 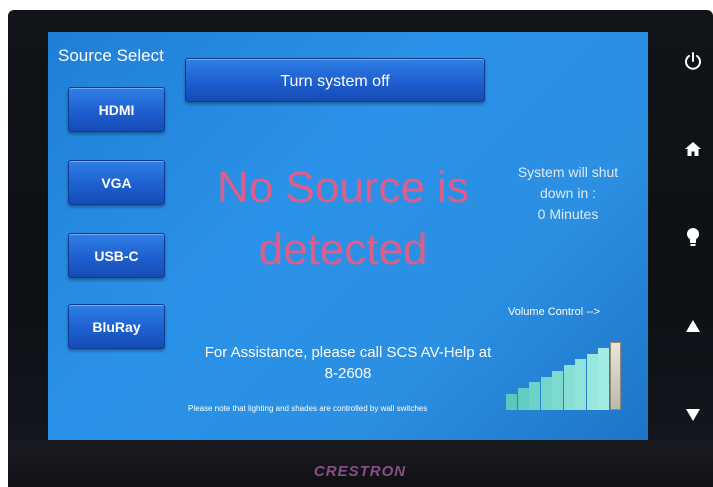 I want to click on source-button-label: HDMI, so click(x=116, y=109).